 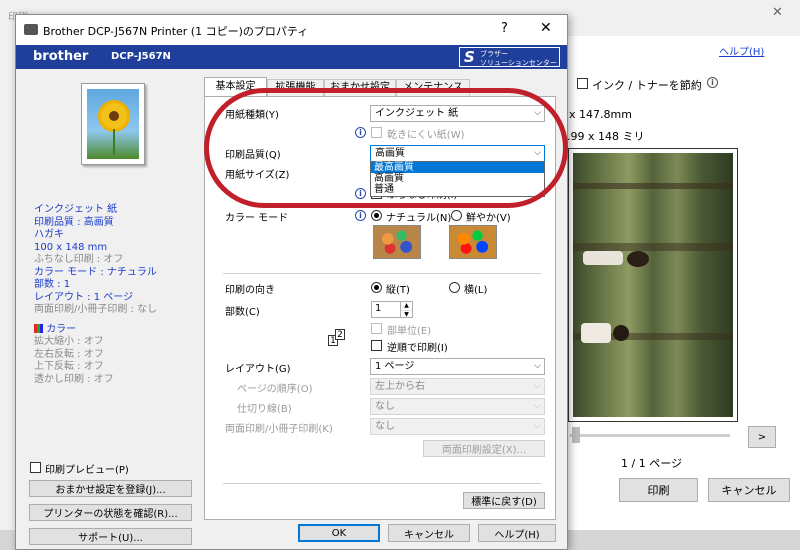 What do you see at coordinates (469, 57) in the screenshot?
I see `solution-center-s-icon: S` at bounding box center [469, 57].